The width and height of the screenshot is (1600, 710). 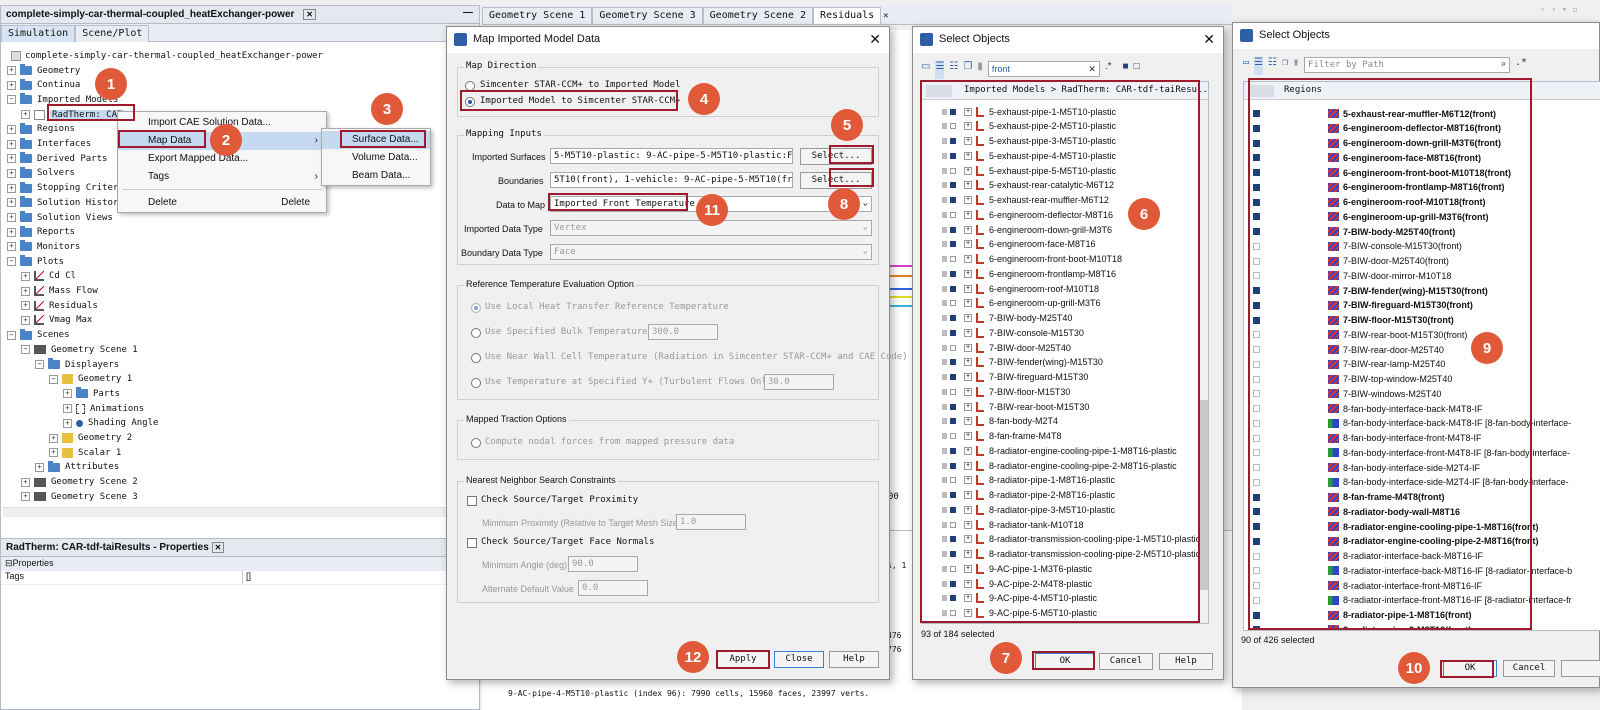 What do you see at coordinates (1065, 377) in the screenshot?
I see `list-item: +7-BIW-fireguard-M15T30` at bounding box center [1065, 377].